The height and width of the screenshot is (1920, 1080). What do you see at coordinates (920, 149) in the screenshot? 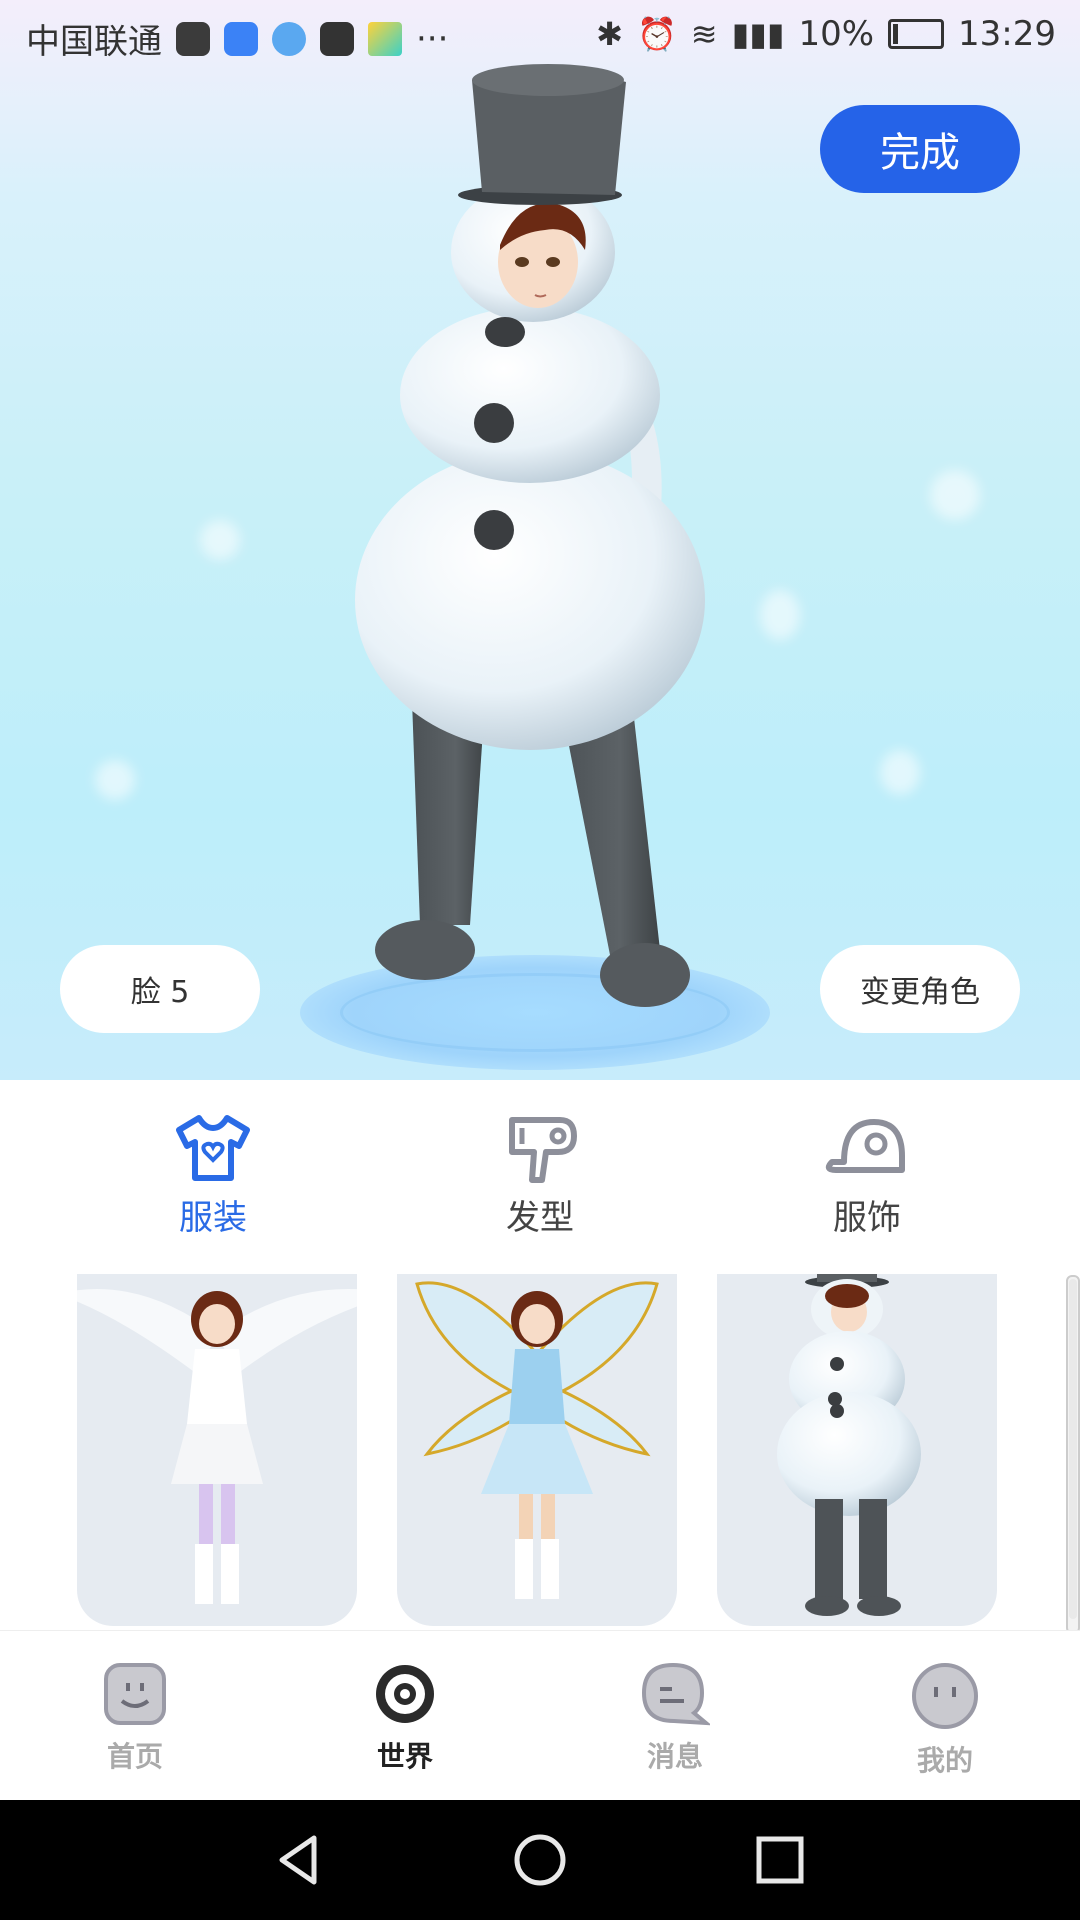
I see `done-button: 完成` at bounding box center [920, 149].